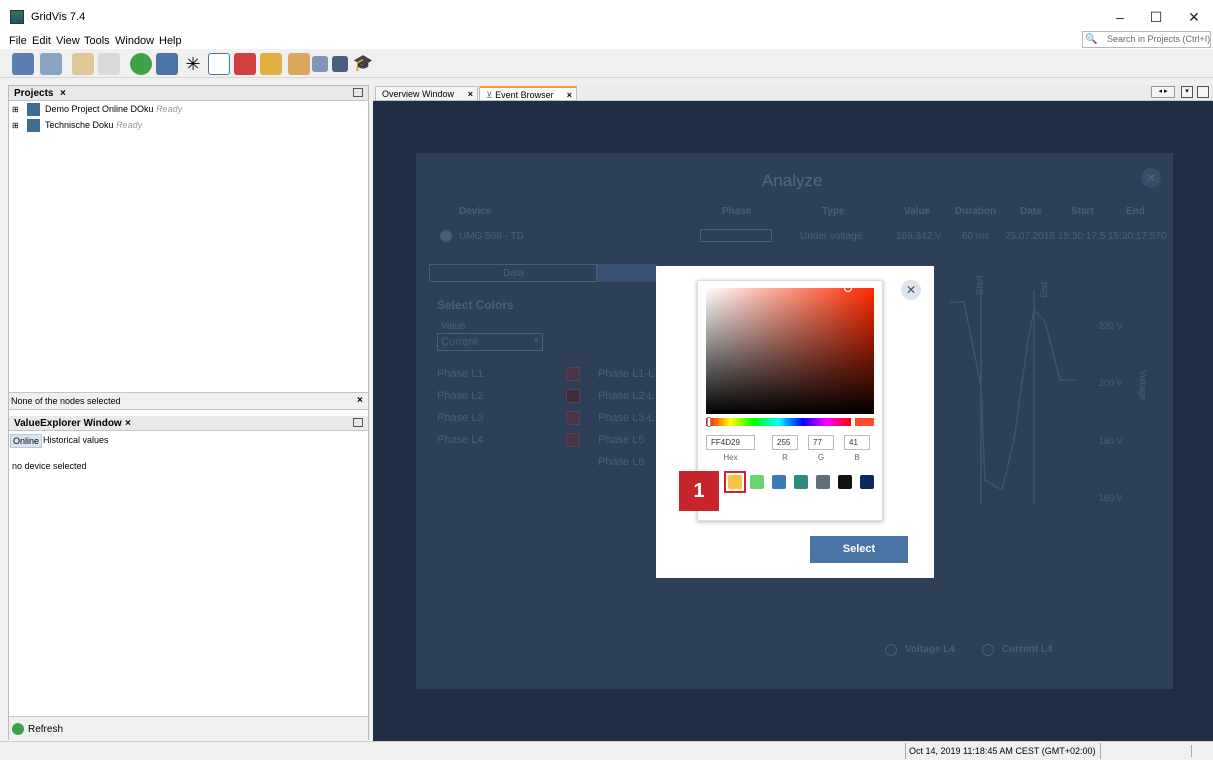 This screenshot has height=760, width=1213. I want to click on search-input: Search in Projects (Ctrl+I), so click(1146, 39).